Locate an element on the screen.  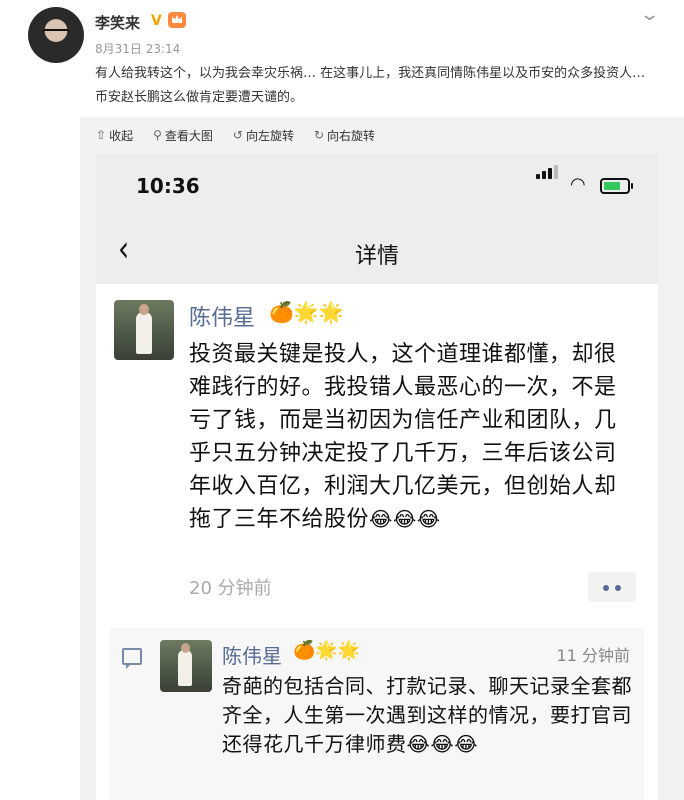
rotate-left-icon: ↺ is located at coordinates (237, 135).